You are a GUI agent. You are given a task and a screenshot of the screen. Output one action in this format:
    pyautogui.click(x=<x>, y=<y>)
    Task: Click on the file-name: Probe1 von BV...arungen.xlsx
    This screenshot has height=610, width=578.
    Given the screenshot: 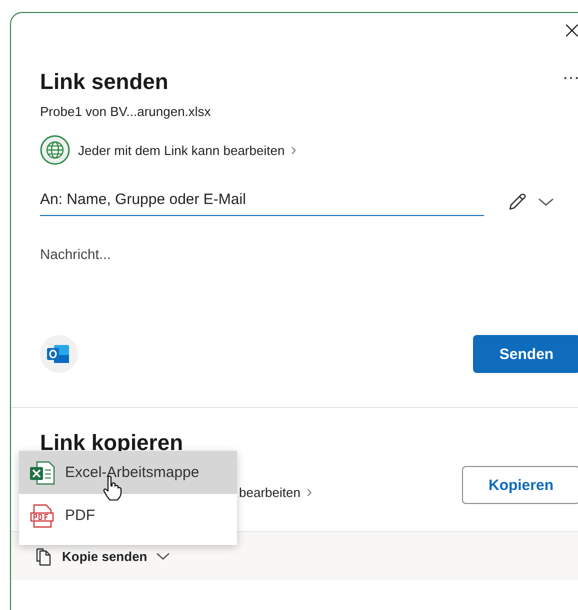 What is the action you would take?
    pyautogui.click(x=126, y=111)
    